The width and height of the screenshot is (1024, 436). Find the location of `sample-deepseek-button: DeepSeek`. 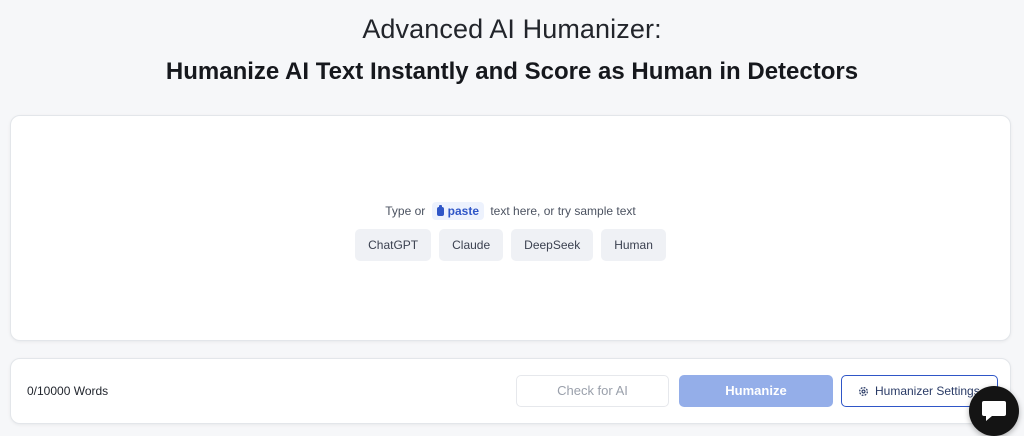

sample-deepseek-button: DeepSeek is located at coordinates (552, 245).